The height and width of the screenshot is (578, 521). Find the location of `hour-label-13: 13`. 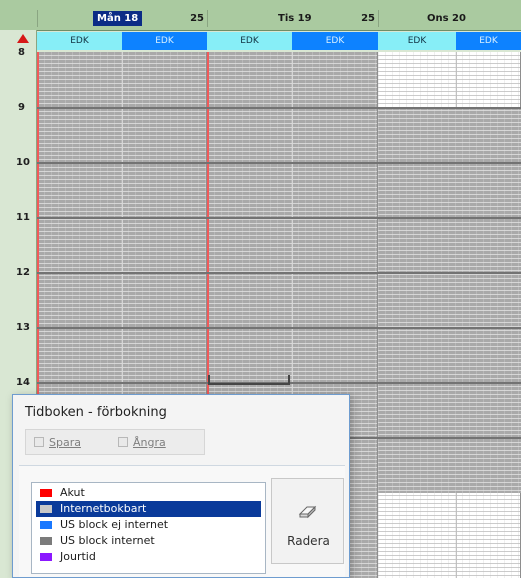

hour-label-13: 13 is located at coordinates (23, 327).